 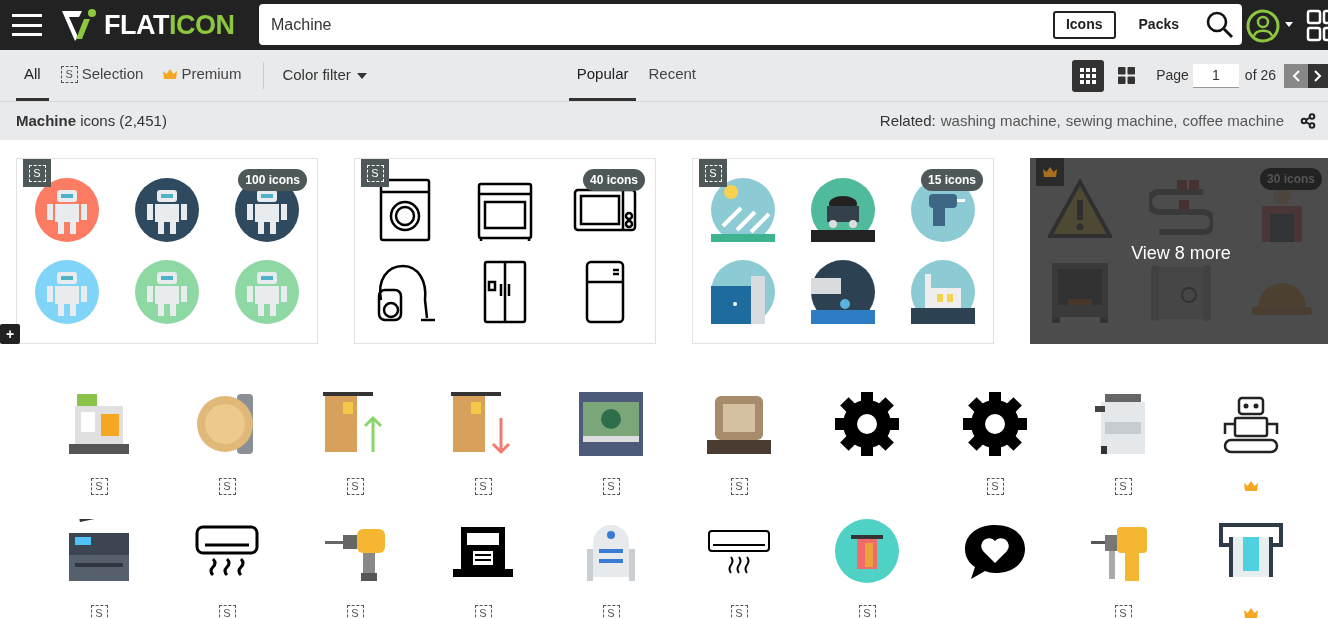 I want to click on chevron-right-icon, so click(x=1318, y=75).